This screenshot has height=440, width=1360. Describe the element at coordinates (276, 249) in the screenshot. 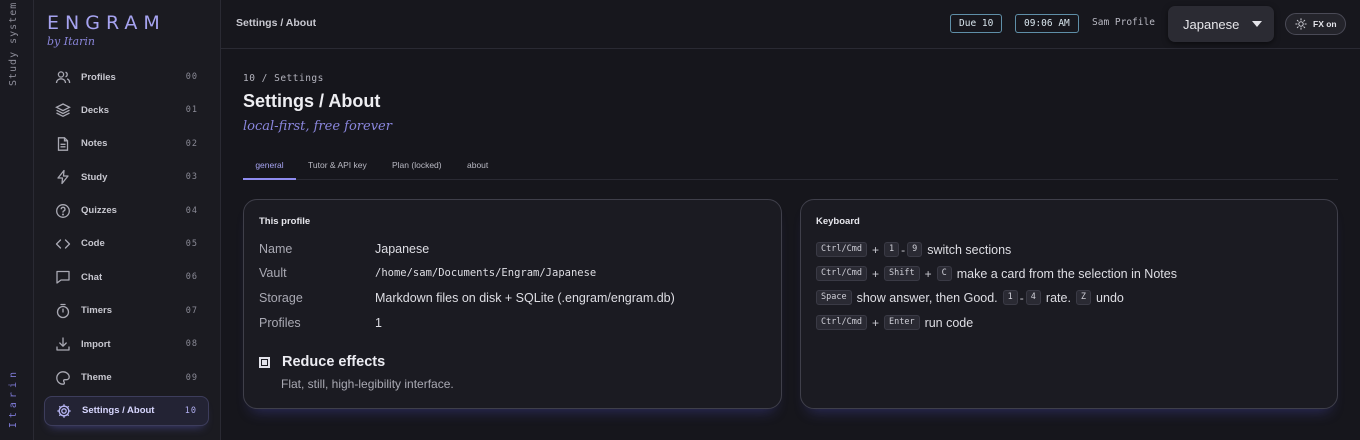

I see `profile-row-key: Name` at that location.